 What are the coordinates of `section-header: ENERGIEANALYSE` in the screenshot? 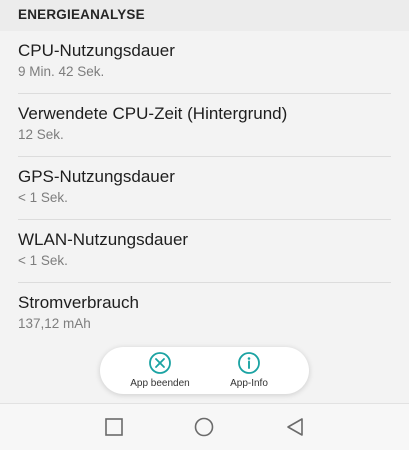 It's located at (204, 15).